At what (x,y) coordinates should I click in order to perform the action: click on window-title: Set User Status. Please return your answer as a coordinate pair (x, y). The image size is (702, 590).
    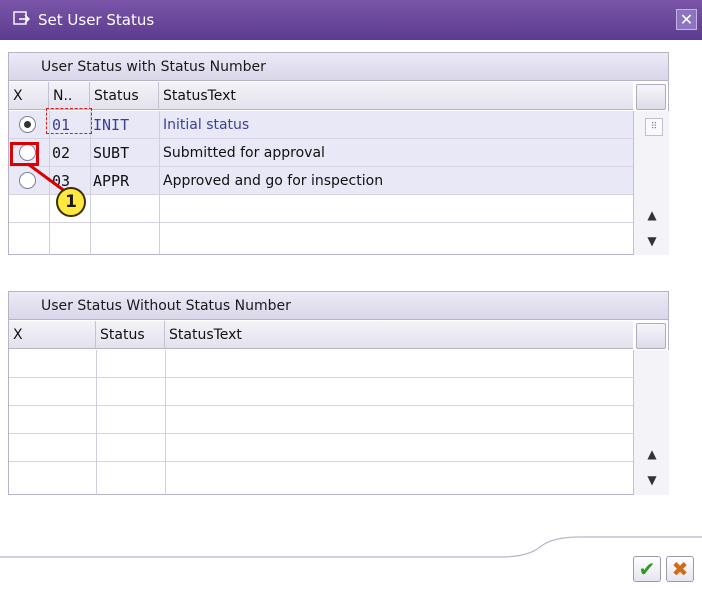
    Looking at the image, I should click on (96, 20).